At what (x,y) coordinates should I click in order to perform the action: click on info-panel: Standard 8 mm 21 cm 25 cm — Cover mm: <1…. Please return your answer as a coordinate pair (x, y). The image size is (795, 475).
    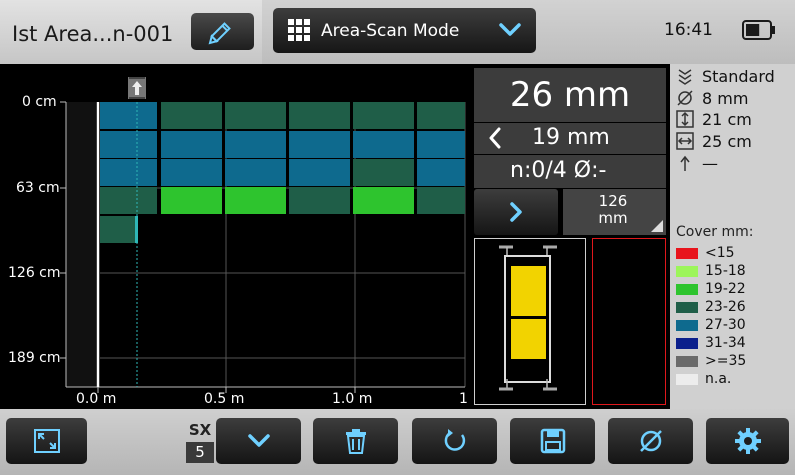
    Looking at the image, I should click on (732, 236).